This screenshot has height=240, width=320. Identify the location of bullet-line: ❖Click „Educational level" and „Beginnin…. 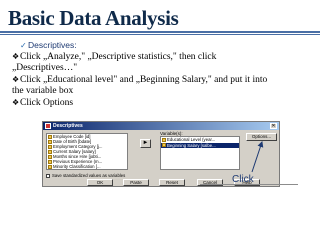
(140, 80).